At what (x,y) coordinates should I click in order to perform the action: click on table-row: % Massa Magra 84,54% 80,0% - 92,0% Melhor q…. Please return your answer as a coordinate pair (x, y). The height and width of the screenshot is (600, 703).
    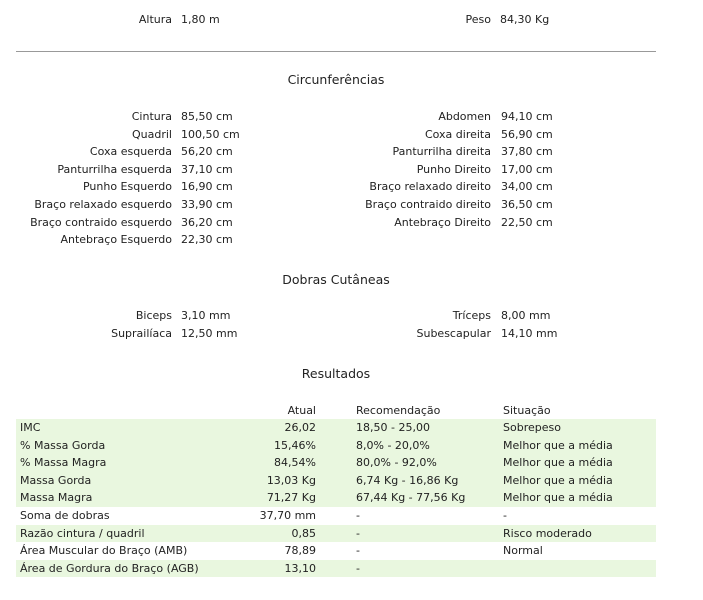
    Looking at the image, I should click on (336, 463).